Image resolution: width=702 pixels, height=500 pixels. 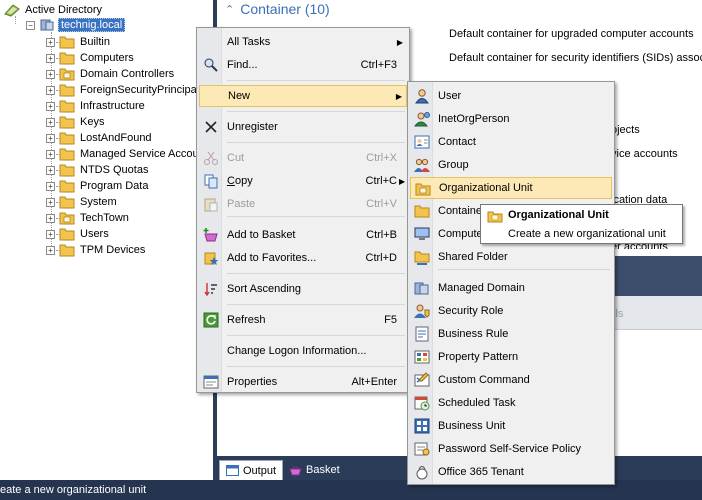 I want to click on menu-item-shortcut: Ctrl+B, so click(x=381, y=235).